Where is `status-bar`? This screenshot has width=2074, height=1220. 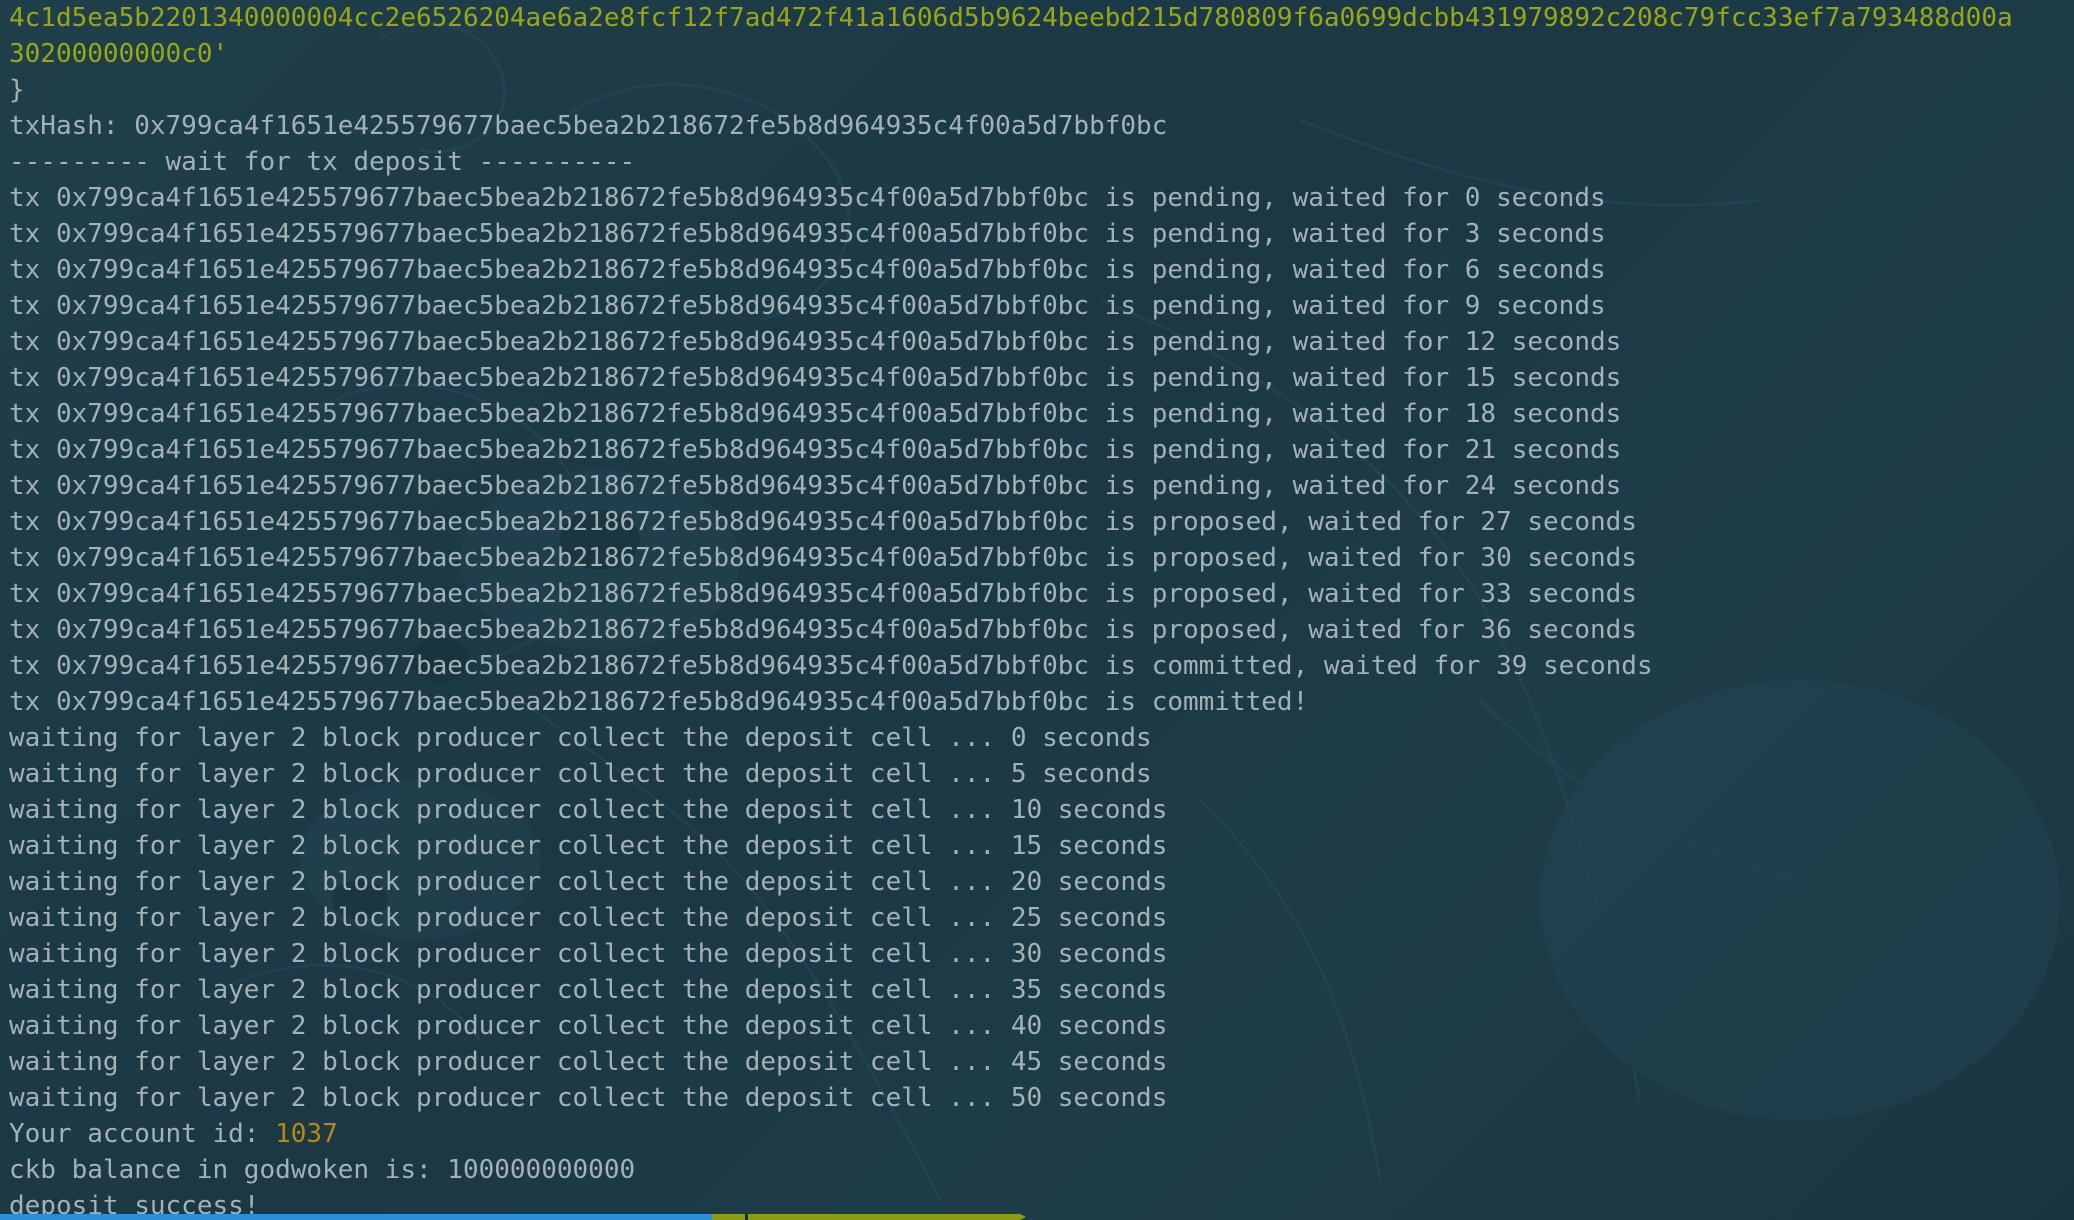 status-bar is located at coordinates (1037, 1217).